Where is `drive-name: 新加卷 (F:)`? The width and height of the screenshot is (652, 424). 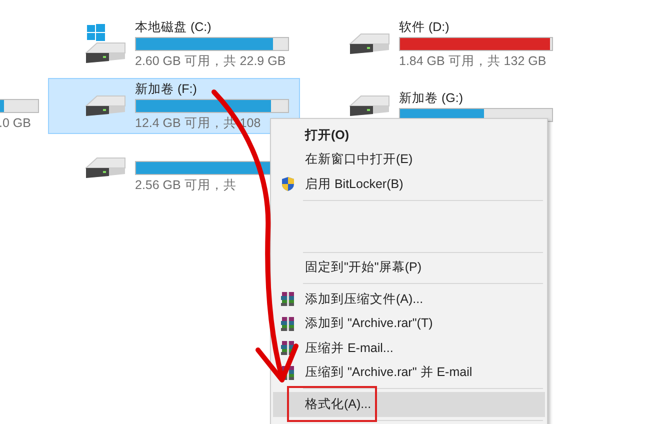 drive-name: 新加卷 (F:) is located at coordinates (166, 89).